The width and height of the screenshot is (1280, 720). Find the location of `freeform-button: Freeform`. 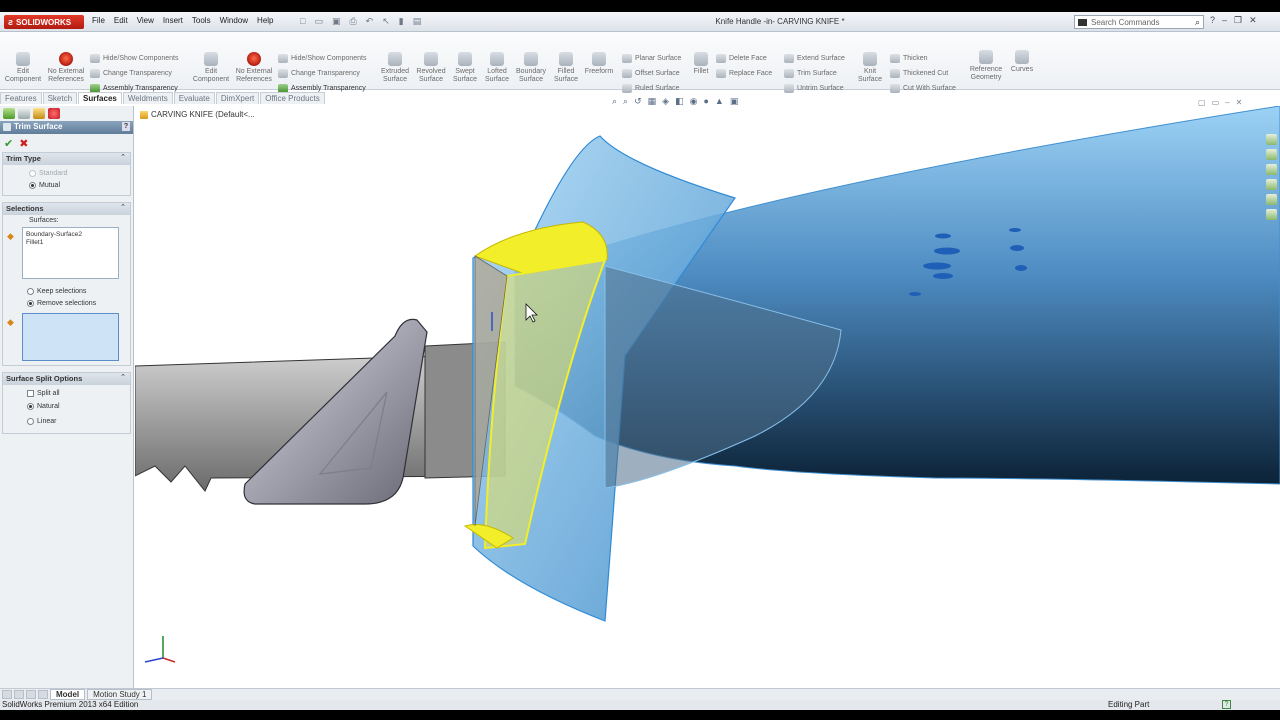

freeform-button: Freeform is located at coordinates (599, 64).